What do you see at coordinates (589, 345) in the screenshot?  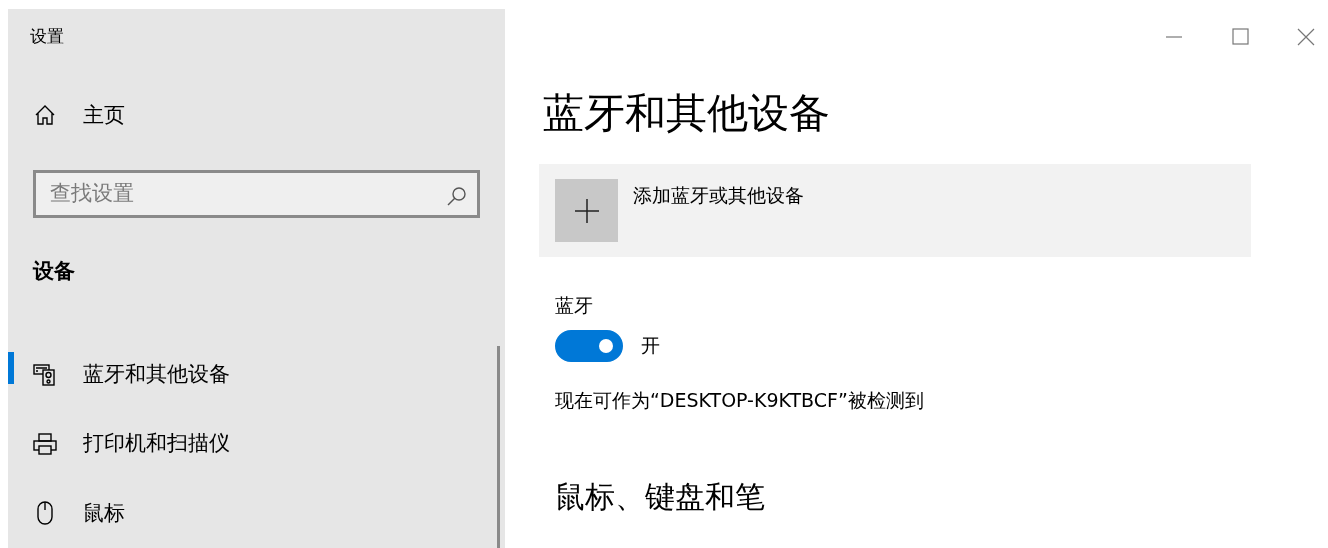 I see `toggle-switch` at bounding box center [589, 345].